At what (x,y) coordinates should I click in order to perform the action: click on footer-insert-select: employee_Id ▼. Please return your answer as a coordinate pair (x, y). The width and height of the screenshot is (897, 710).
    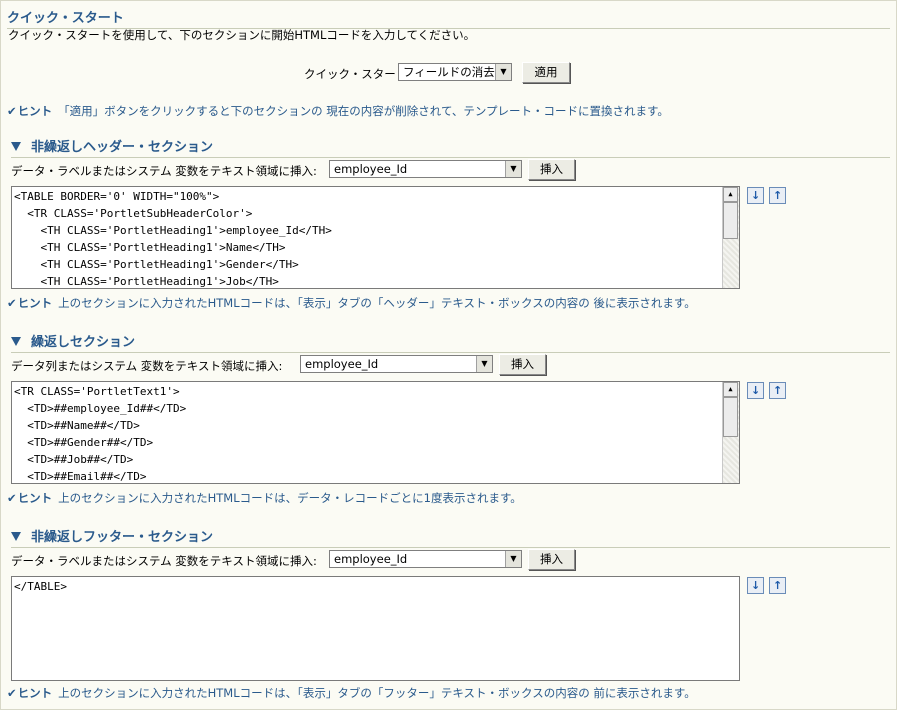
    Looking at the image, I should click on (425, 559).